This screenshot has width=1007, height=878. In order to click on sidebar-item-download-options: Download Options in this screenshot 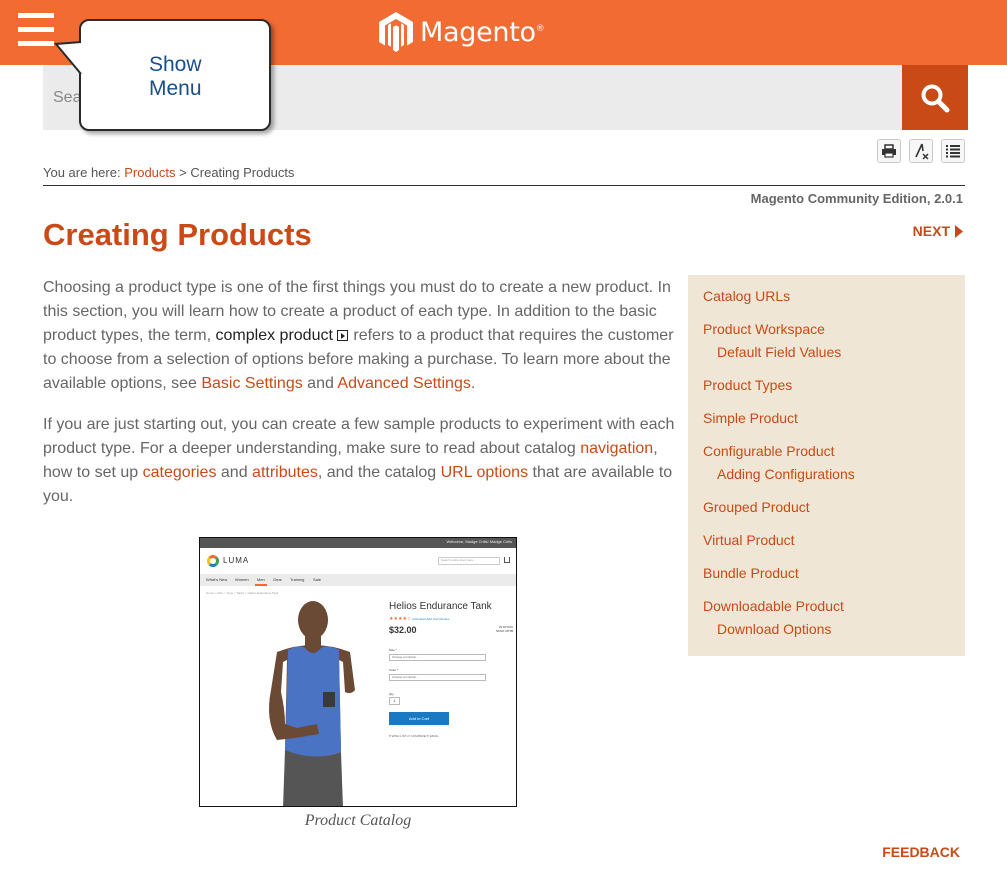, I will do `click(774, 629)`.